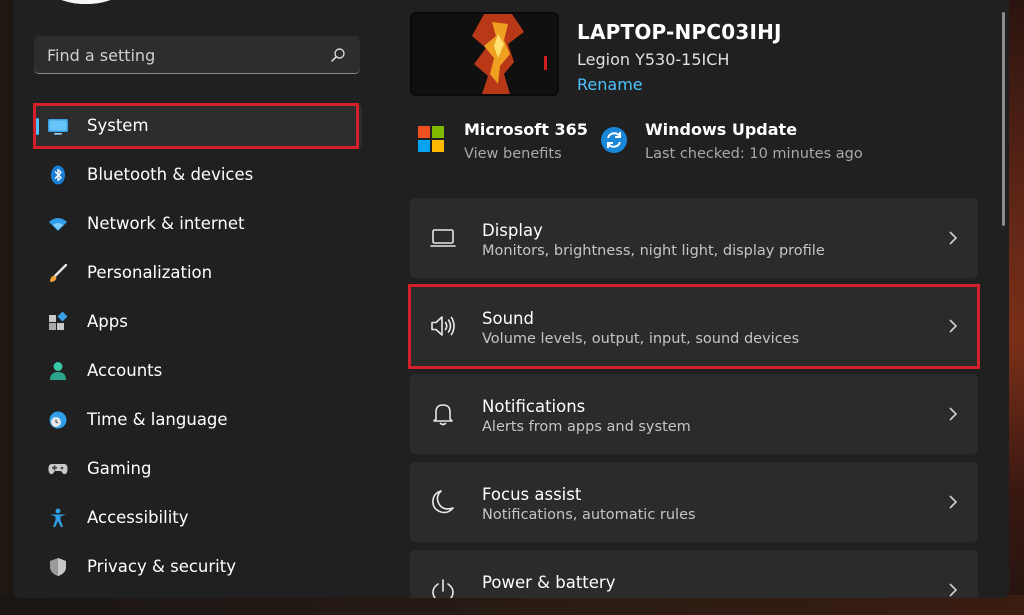 This screenshot has height=615, width=1024. What do you see at coordinates (526, 129) in the screenshot?
I see `microsoft-365-title: Microsoft 365` at bounding box center [526, 129].